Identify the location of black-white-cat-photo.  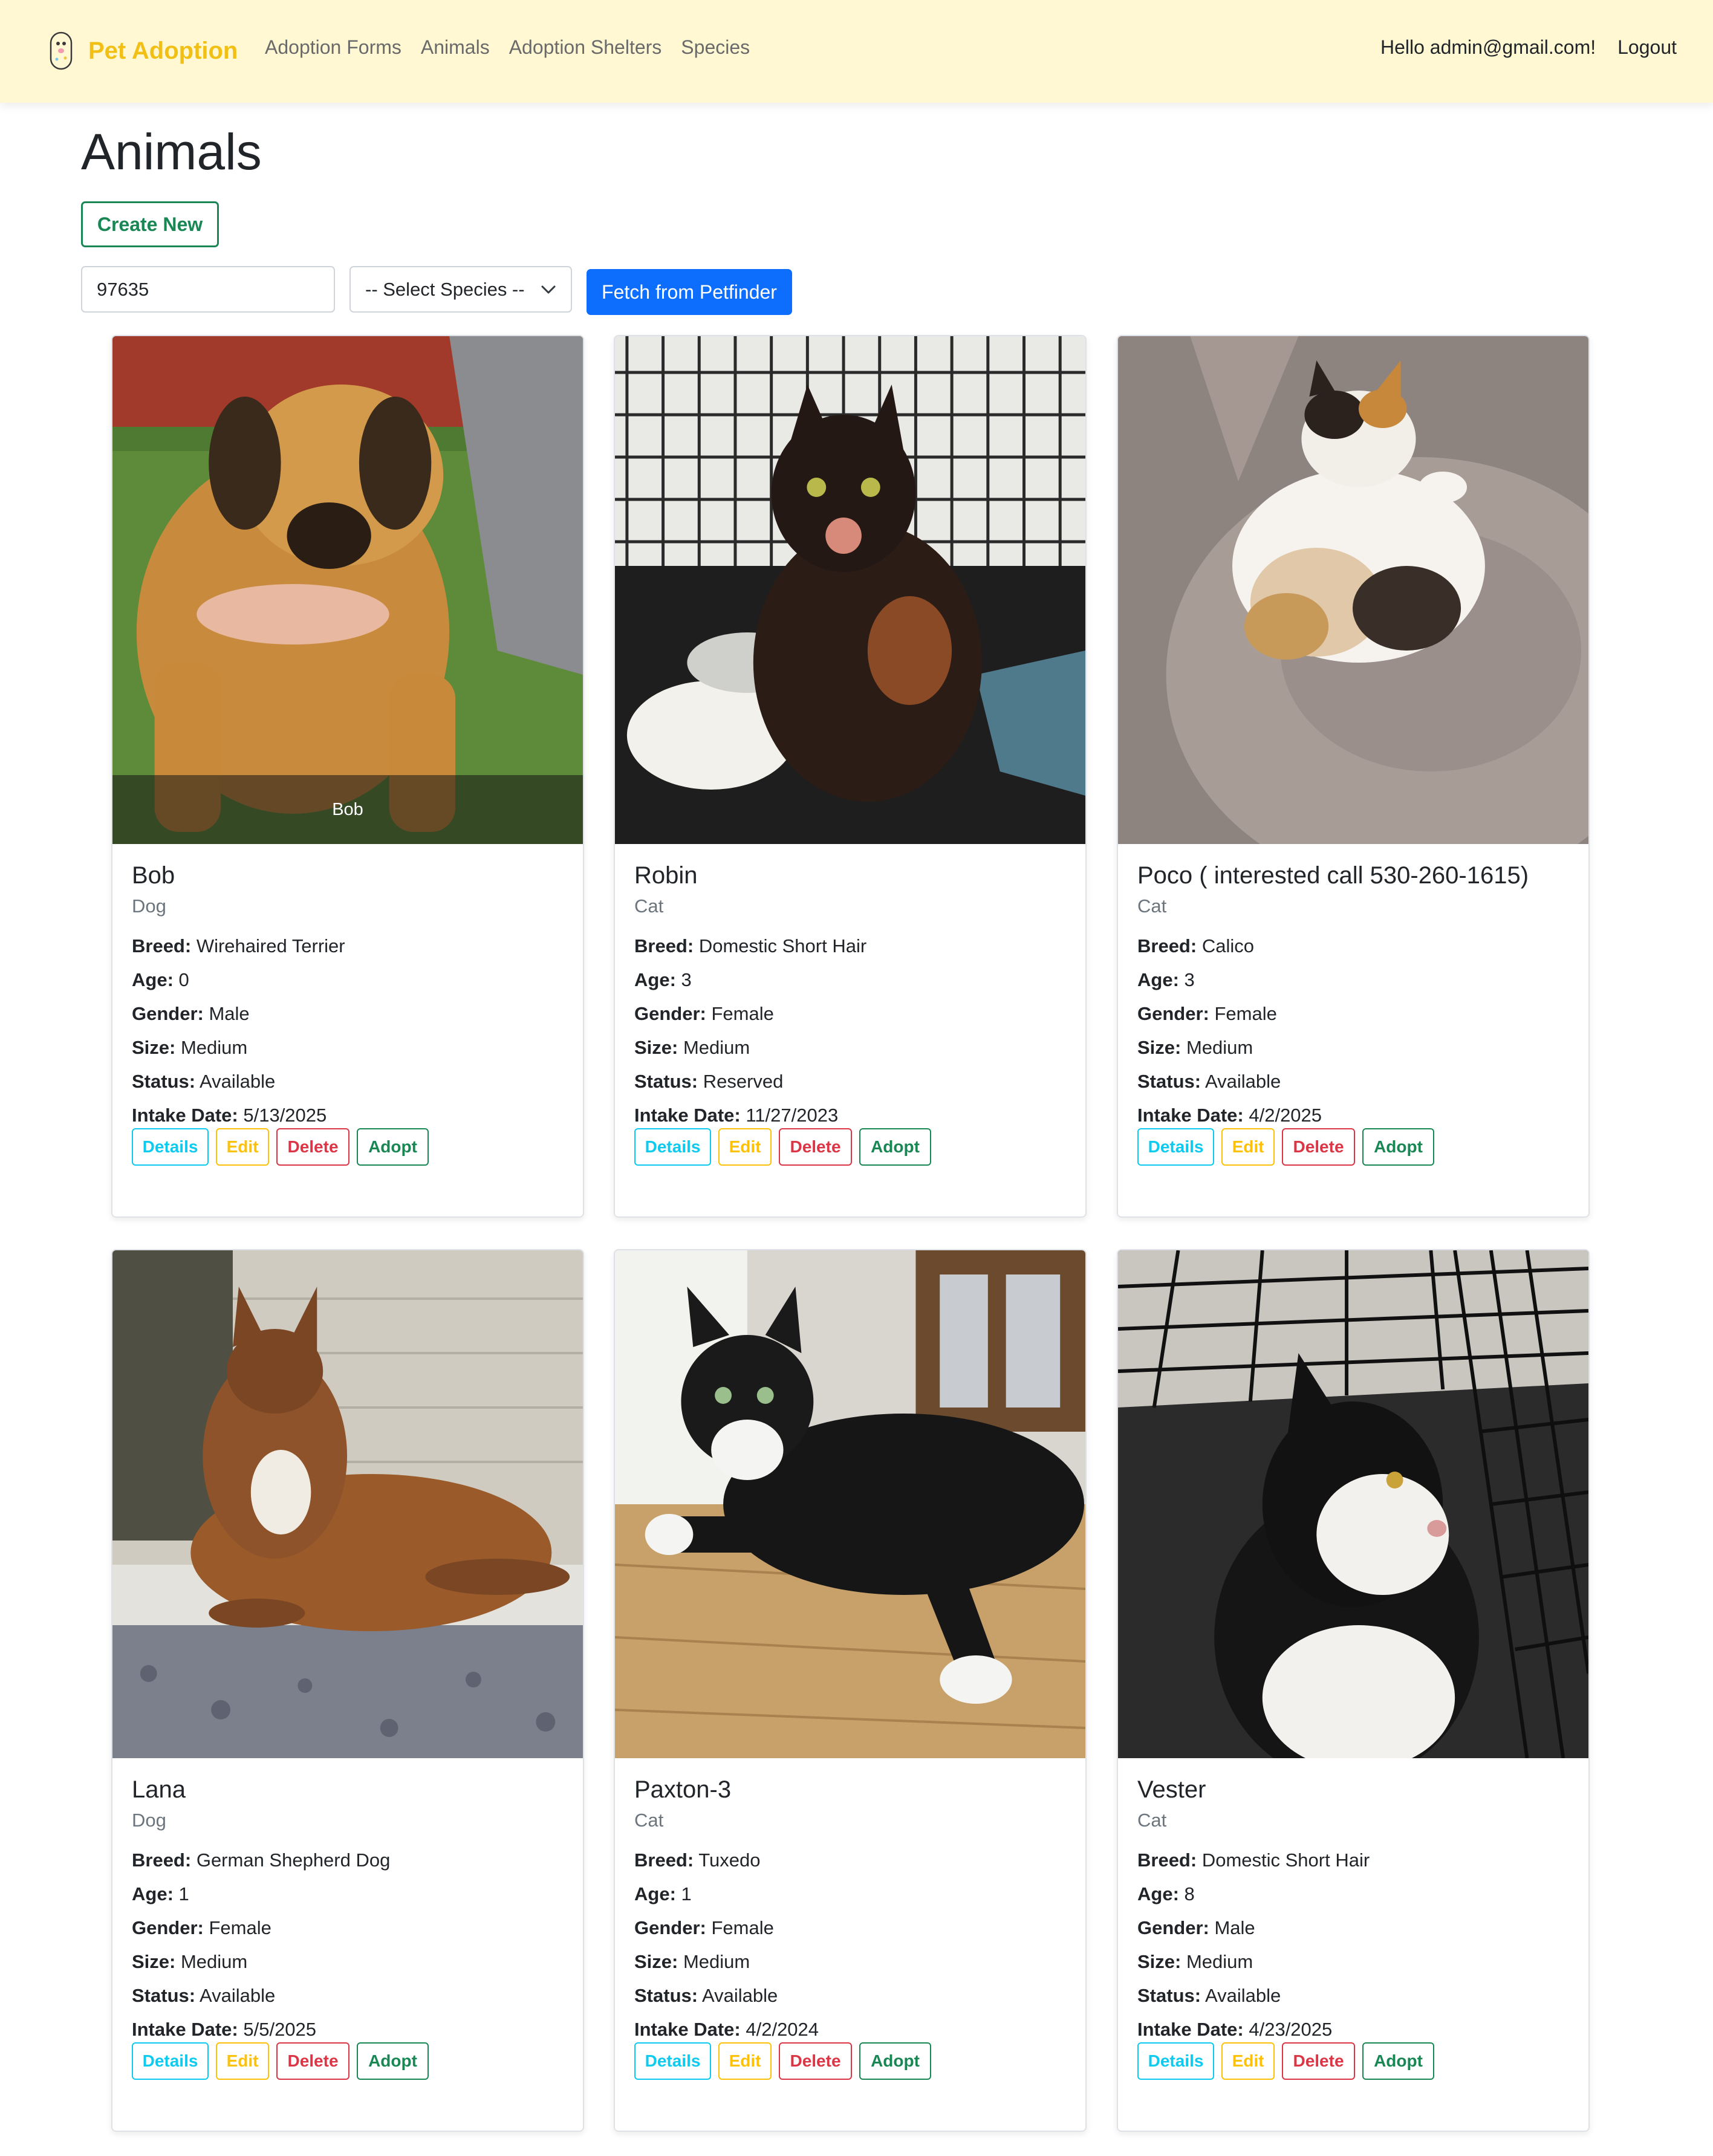
(1353, 1504).